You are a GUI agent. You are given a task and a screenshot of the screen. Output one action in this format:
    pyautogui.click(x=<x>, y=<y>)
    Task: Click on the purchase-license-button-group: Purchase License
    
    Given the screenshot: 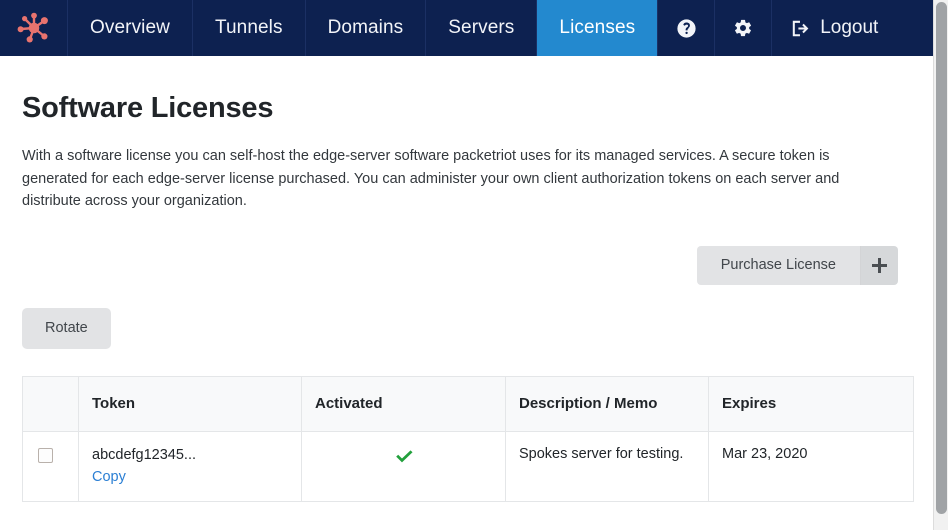 What is the action you would take?
    pyautogui.click(x=797, y=265)
    